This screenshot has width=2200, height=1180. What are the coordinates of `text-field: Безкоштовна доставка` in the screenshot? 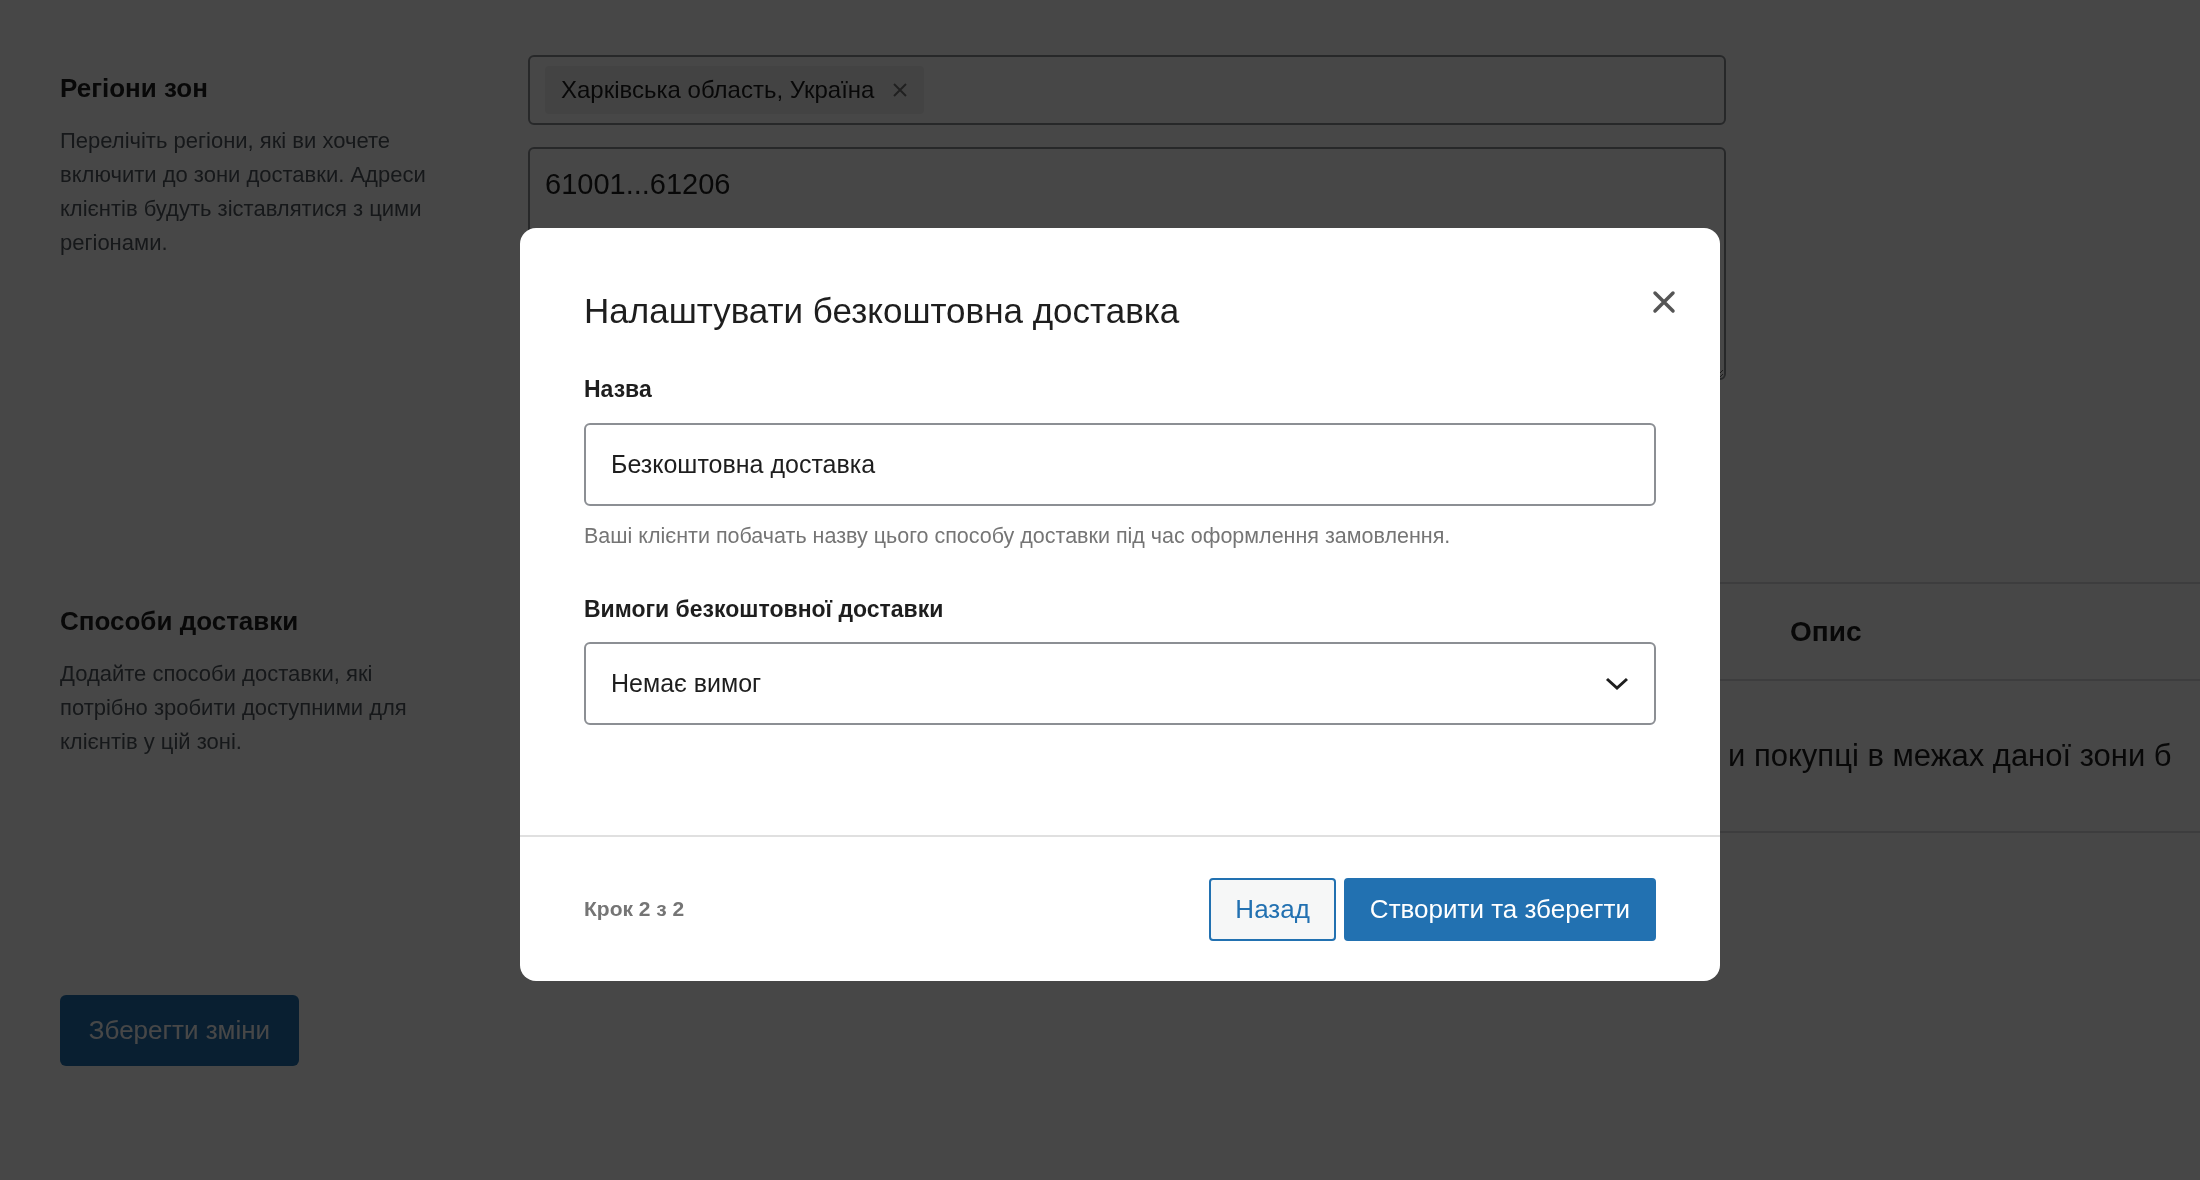 It's located at (1120, 464).